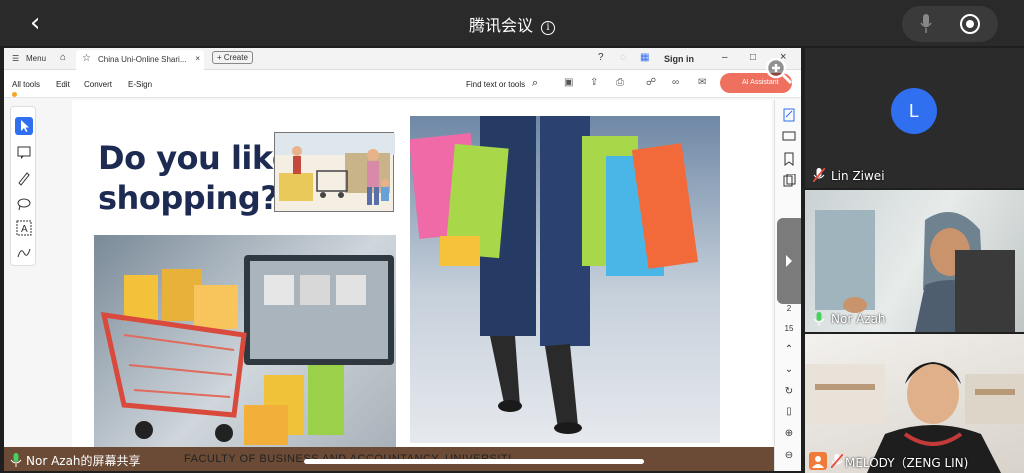  What do you see at coordinates (950, 24) in the screenshot?
I see `top-controls` at bounding box center [950, 24].